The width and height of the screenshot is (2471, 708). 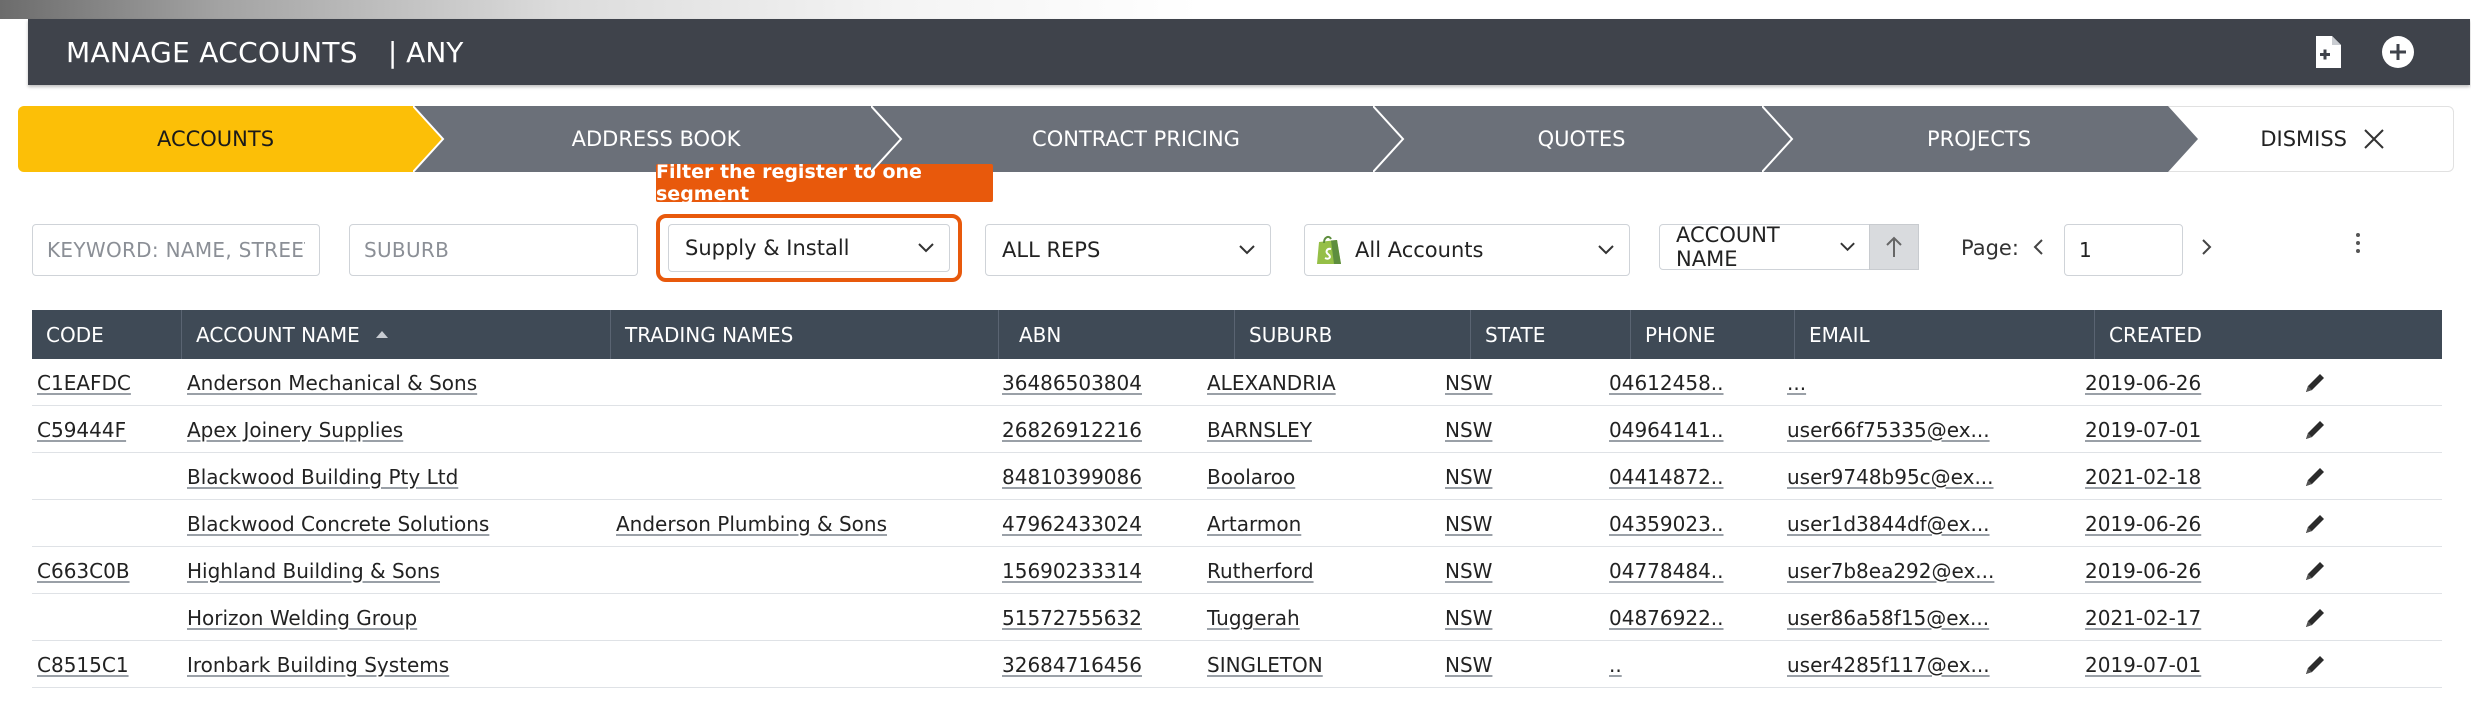 I want to click on cell-phone-link: 04414872.., so click(x=1666, y=477).